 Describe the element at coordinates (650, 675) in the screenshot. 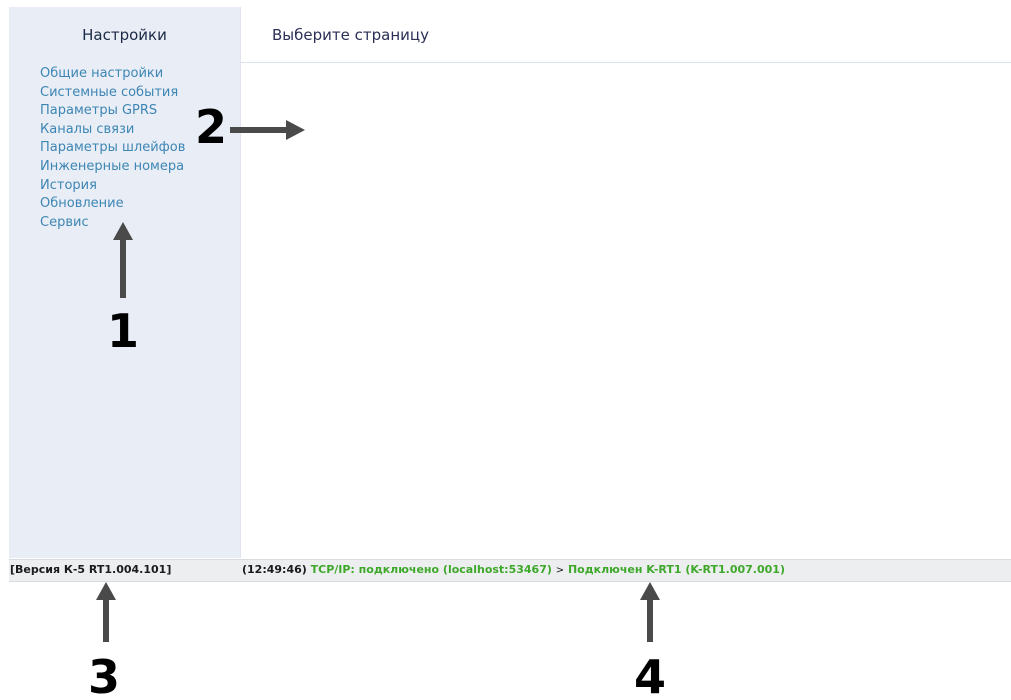

I see `annotation-label-4: 4` at that location.